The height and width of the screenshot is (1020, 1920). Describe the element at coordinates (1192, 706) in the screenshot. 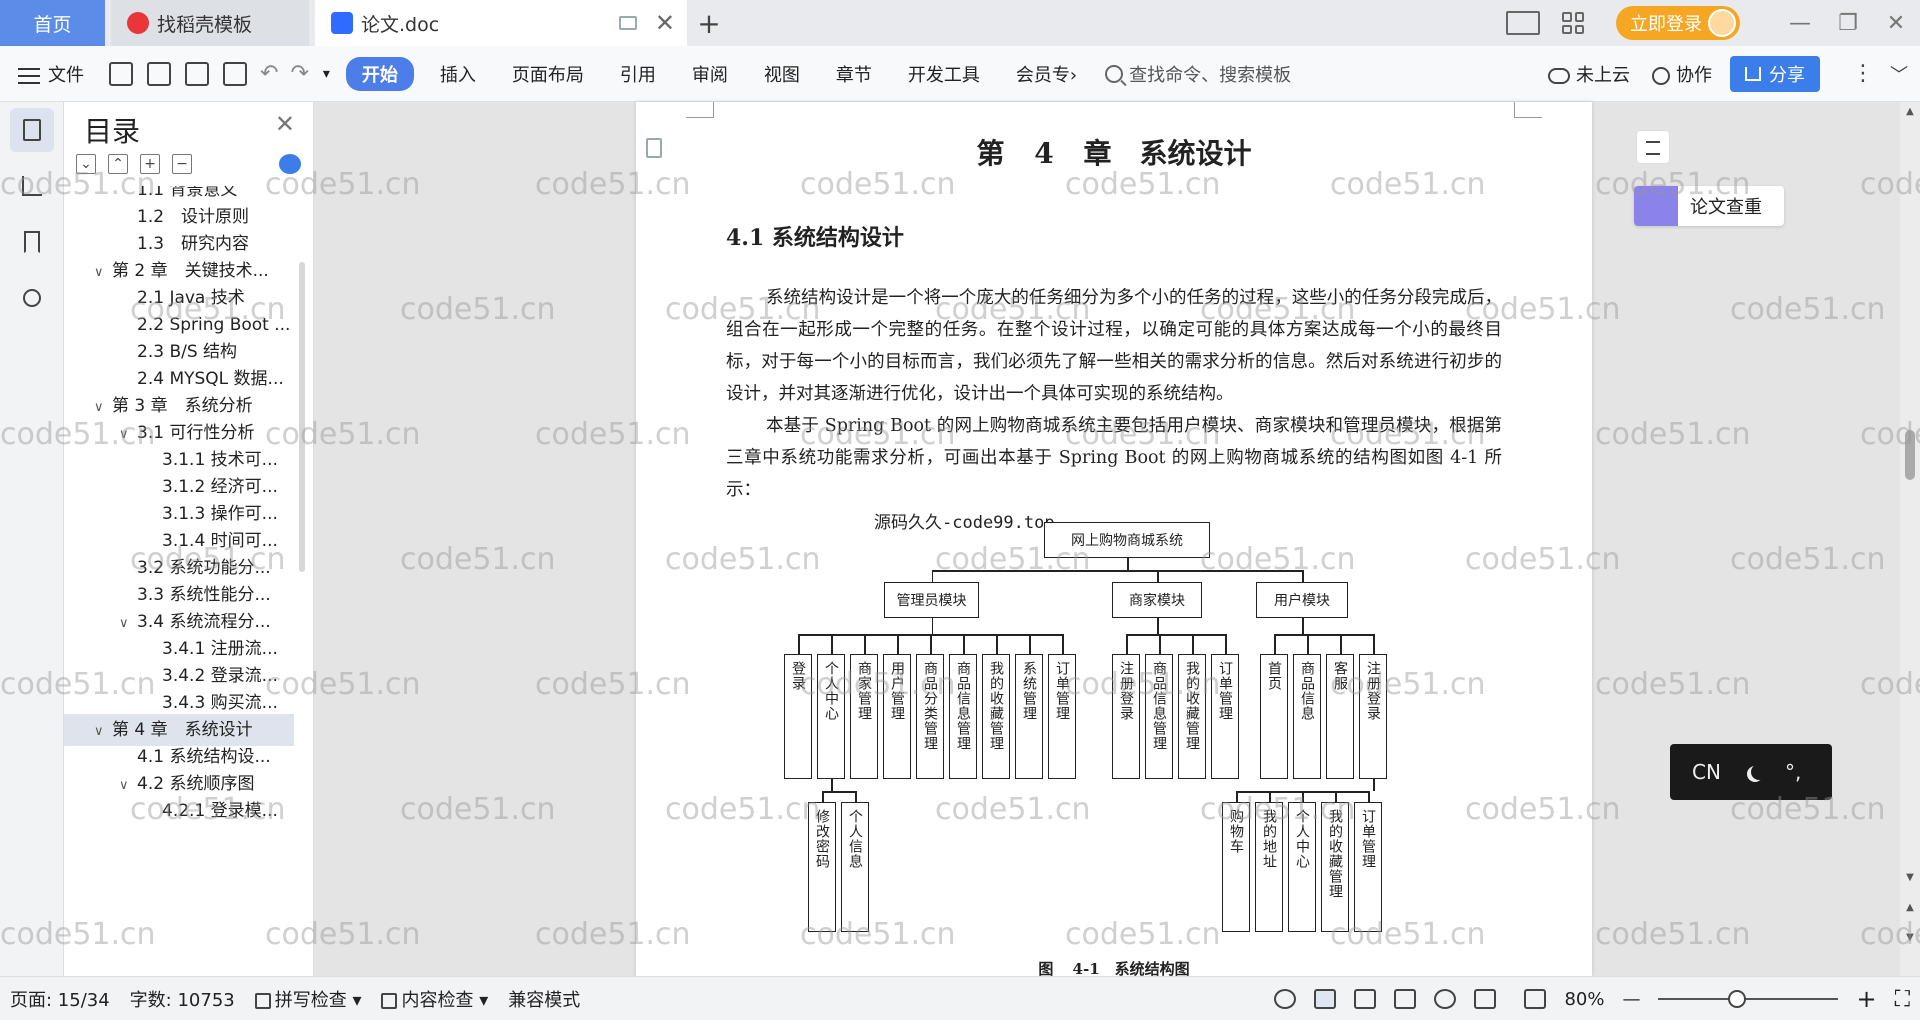

I see `diagram-leaf-label: 我的收藏管理` at that location.